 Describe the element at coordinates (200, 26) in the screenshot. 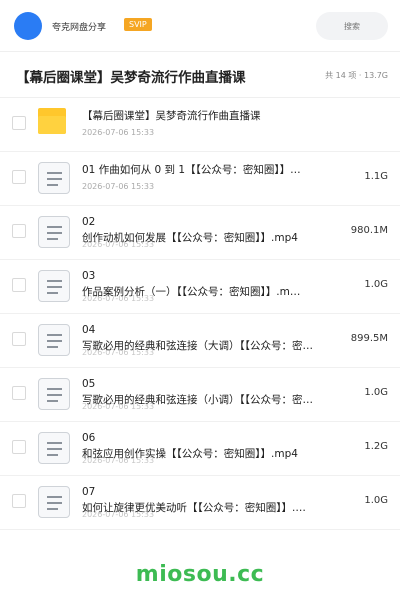

I see `top-bar: 夸克网盘分享 SVIP` at that location.